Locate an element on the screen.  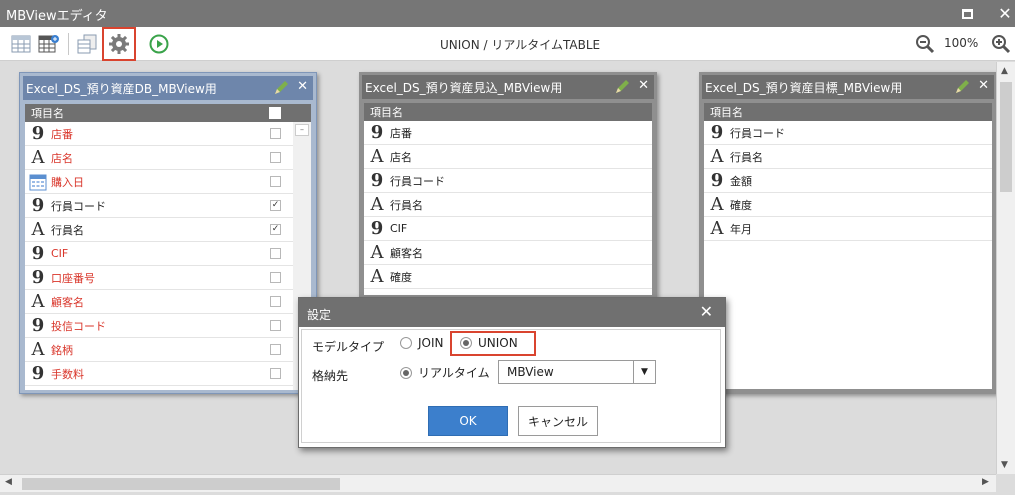
field-list: 9 行員コード A 行員名 9 金額 A 確度 A 年月 is located at coordinates (848, 181).